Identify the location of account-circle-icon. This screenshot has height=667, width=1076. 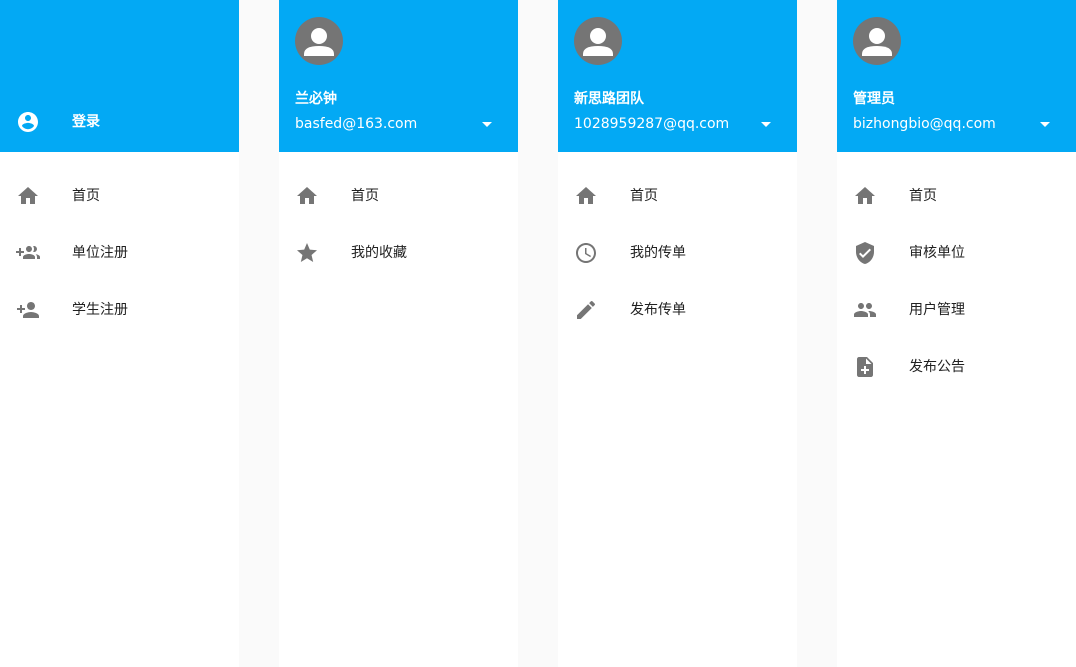
(28, 122).